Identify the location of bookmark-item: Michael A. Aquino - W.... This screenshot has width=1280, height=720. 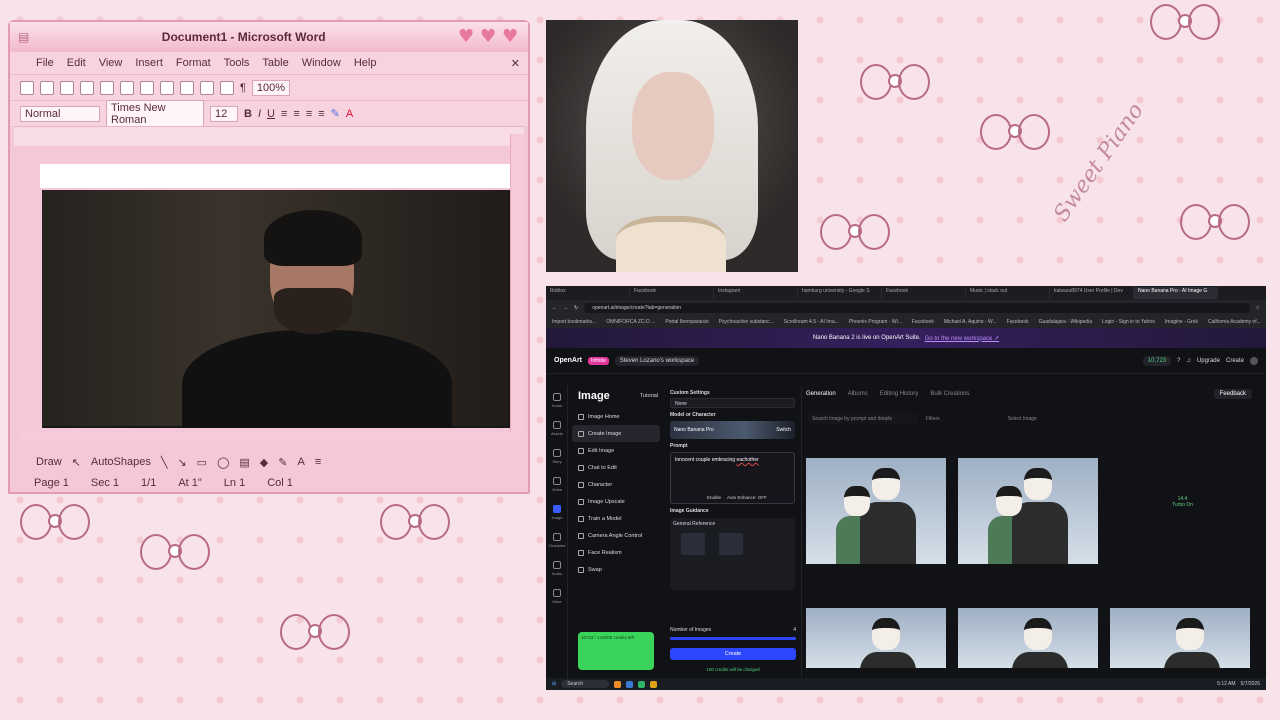
(970, 322).